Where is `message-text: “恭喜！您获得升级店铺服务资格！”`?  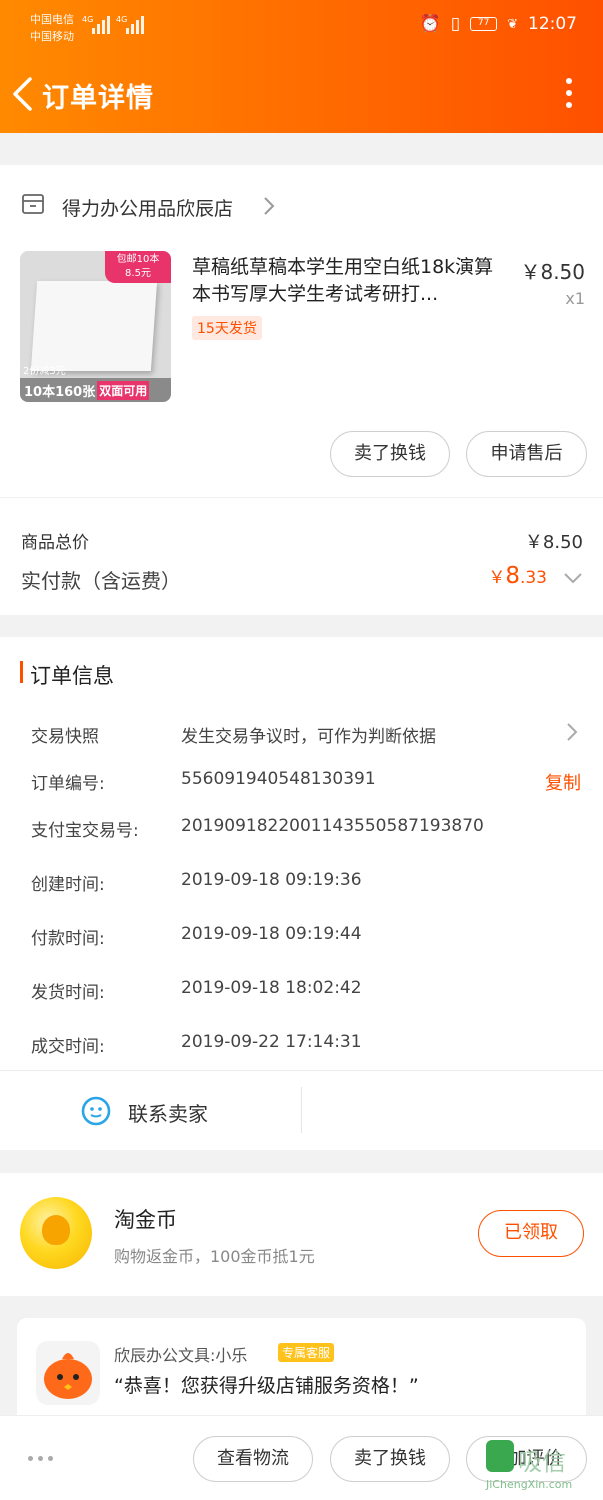 message-text: “恭喜！您获得升级店铺服务资格！” is located at coordinates (266, 1386).